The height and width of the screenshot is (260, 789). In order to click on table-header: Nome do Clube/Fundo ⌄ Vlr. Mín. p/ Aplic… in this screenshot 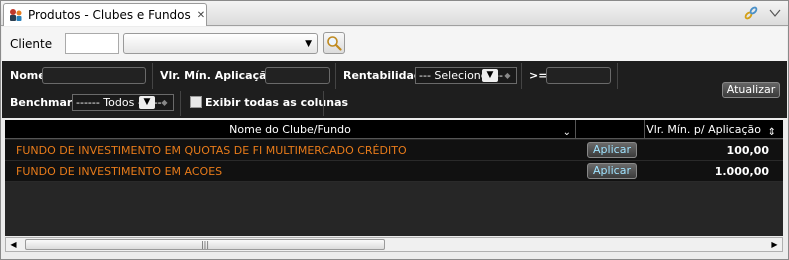, I will do `click(394, 129)`.